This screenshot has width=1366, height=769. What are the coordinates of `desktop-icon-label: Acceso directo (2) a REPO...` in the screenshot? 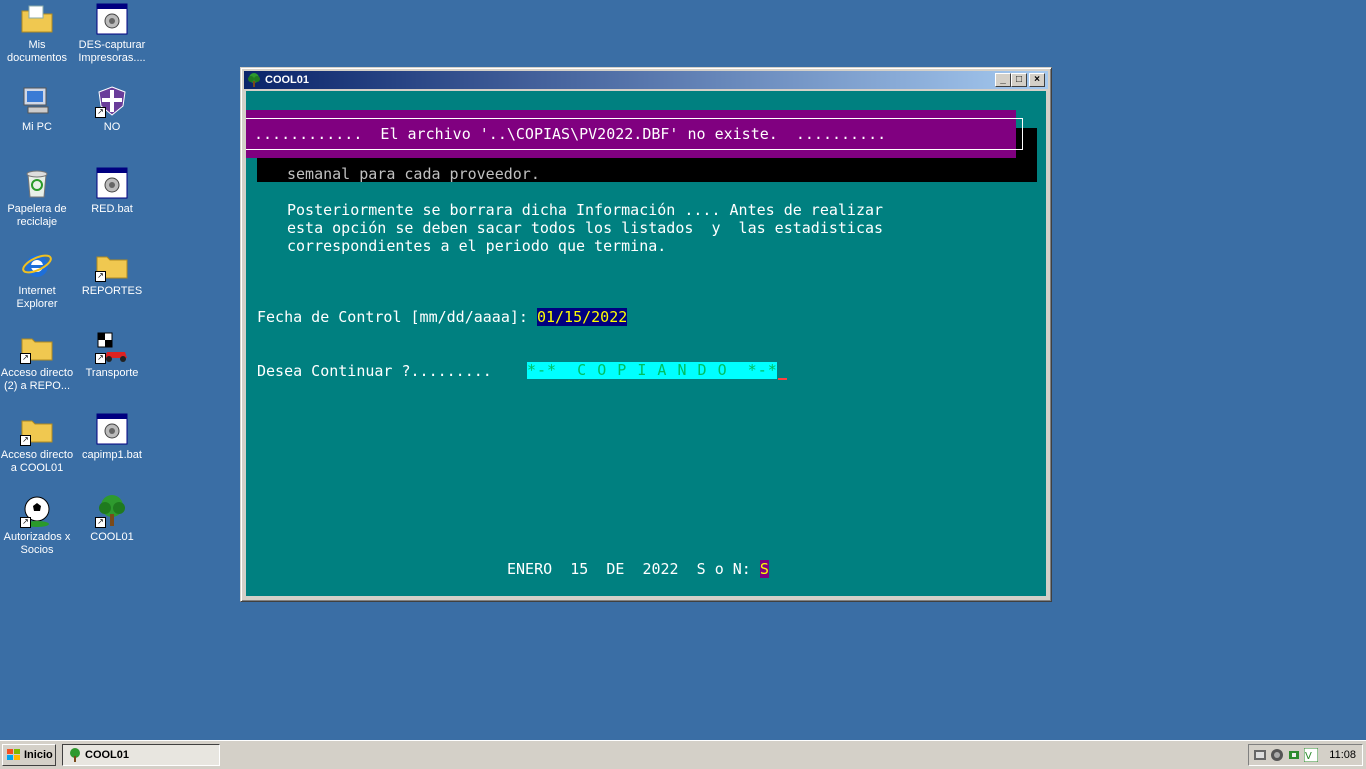 It's located at (37, 379).